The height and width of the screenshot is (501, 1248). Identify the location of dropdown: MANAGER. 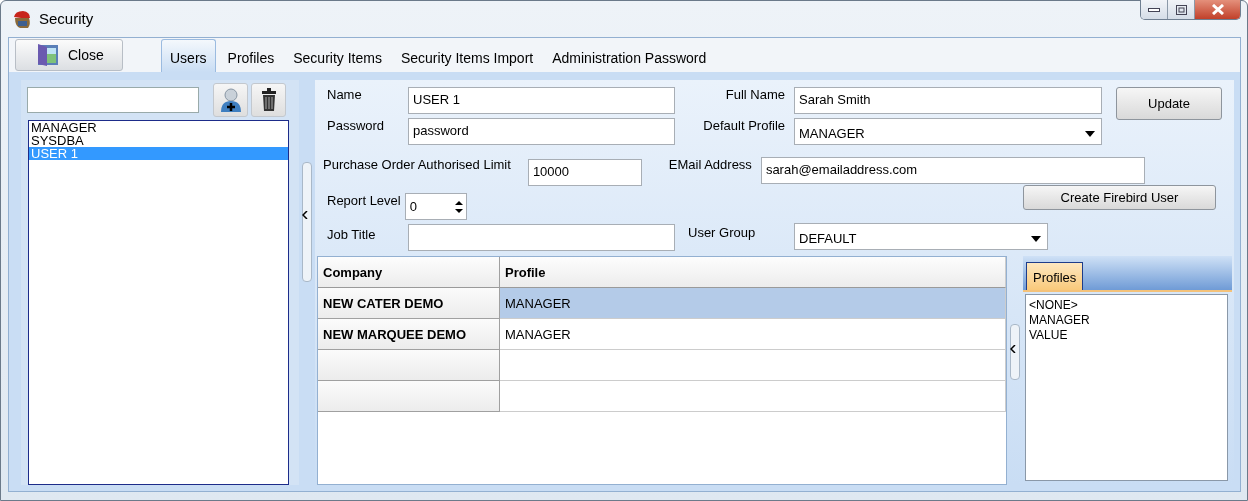
(948, 131).